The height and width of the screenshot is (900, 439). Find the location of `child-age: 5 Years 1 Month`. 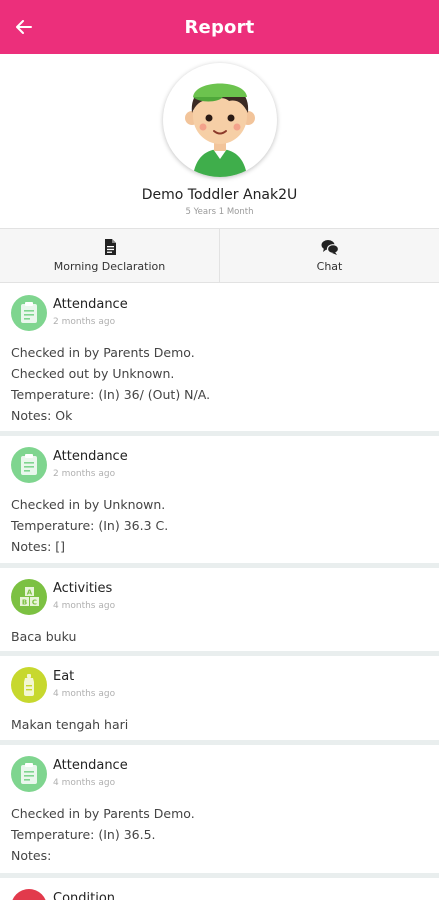

child-age: 5 Years 1 Month is located at coordinates (219, 212).